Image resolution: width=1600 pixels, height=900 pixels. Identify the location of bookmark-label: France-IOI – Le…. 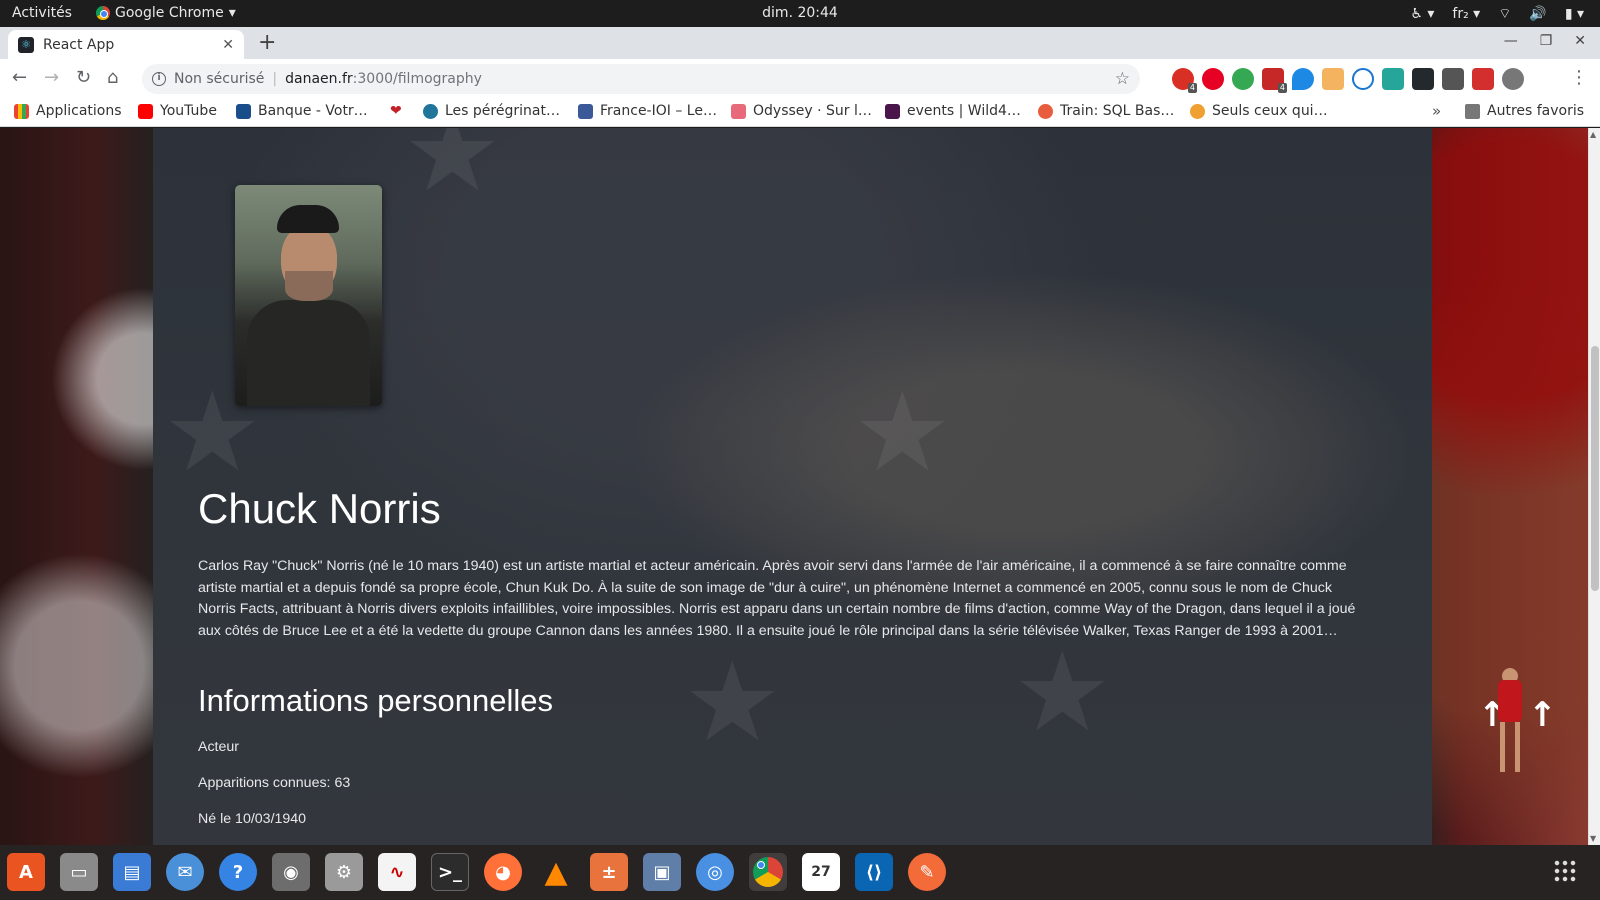
(658, 111).